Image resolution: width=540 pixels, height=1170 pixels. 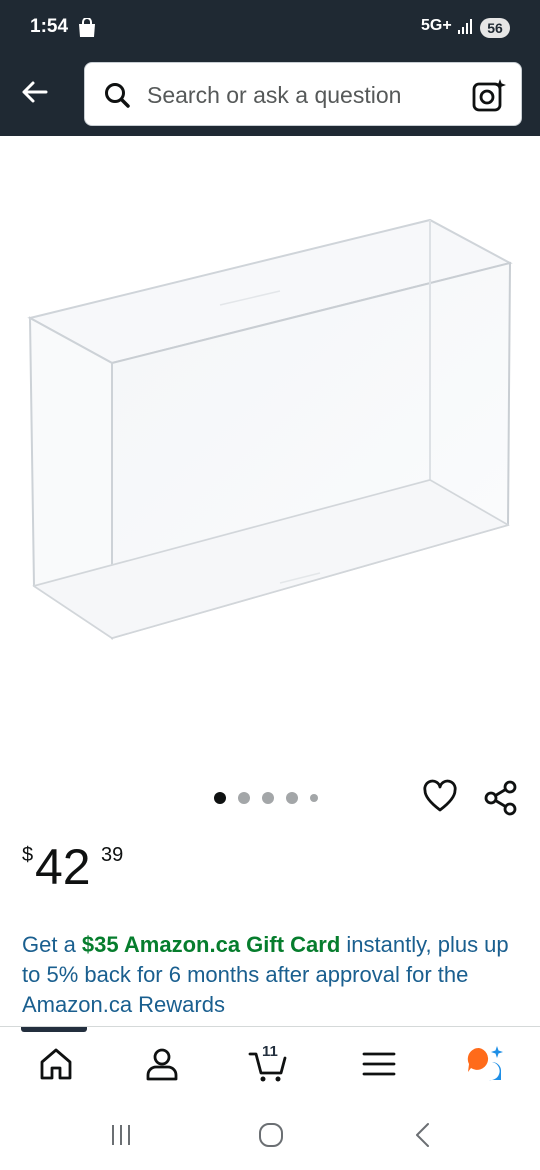 What do you see at coordinates (63, 867) in the screenshot?
I see `price-whole: 42` at bounding box center [63, 867].